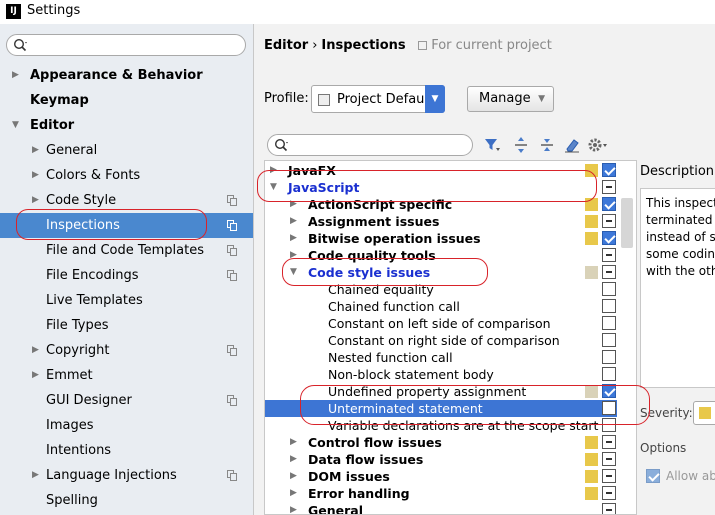 The image size is (715, 515). I want to click on sidebar-item-label: Copyright, so click(78, 350).